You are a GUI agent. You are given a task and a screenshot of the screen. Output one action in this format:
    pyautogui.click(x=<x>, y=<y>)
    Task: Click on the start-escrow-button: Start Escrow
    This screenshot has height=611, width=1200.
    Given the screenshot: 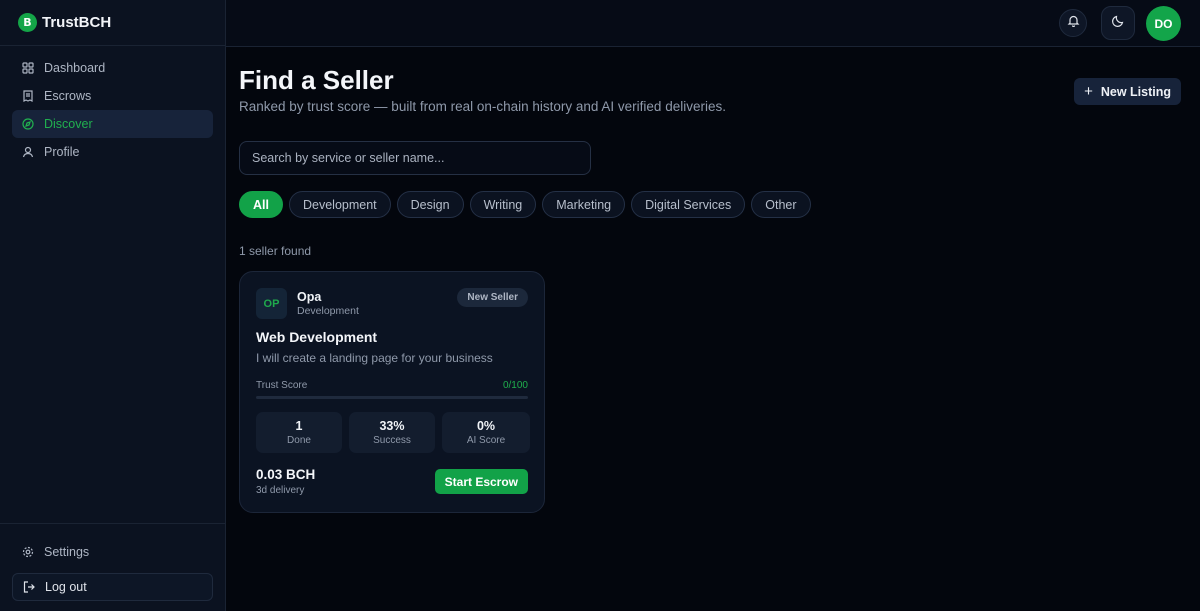 What is the action you would take?
    pyautogui.click(x=481, y=481)
    